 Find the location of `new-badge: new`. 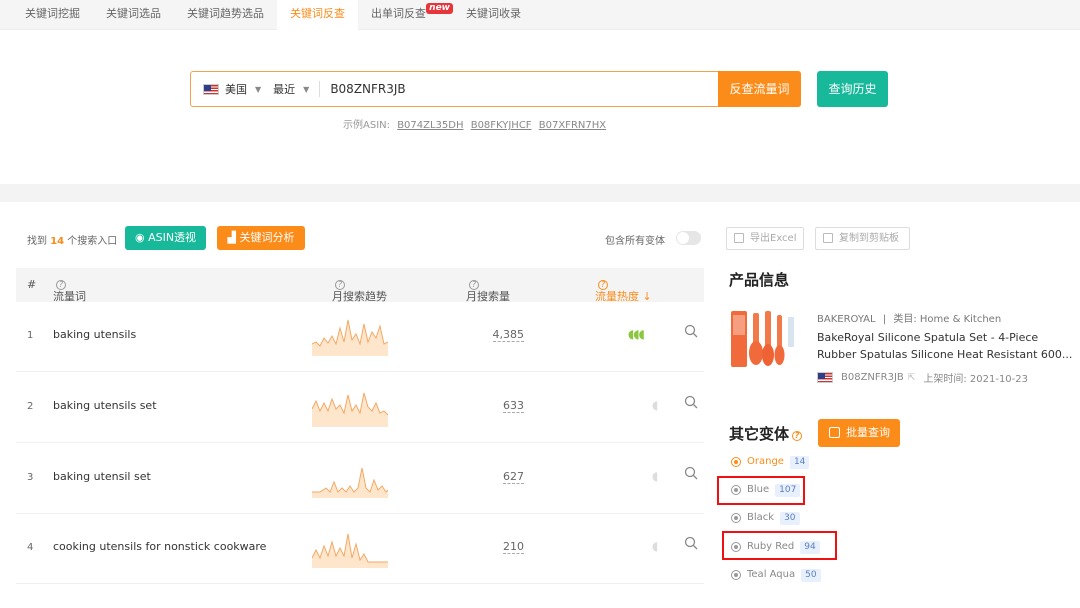

new-badge: new is located at coordinates (439, 8).